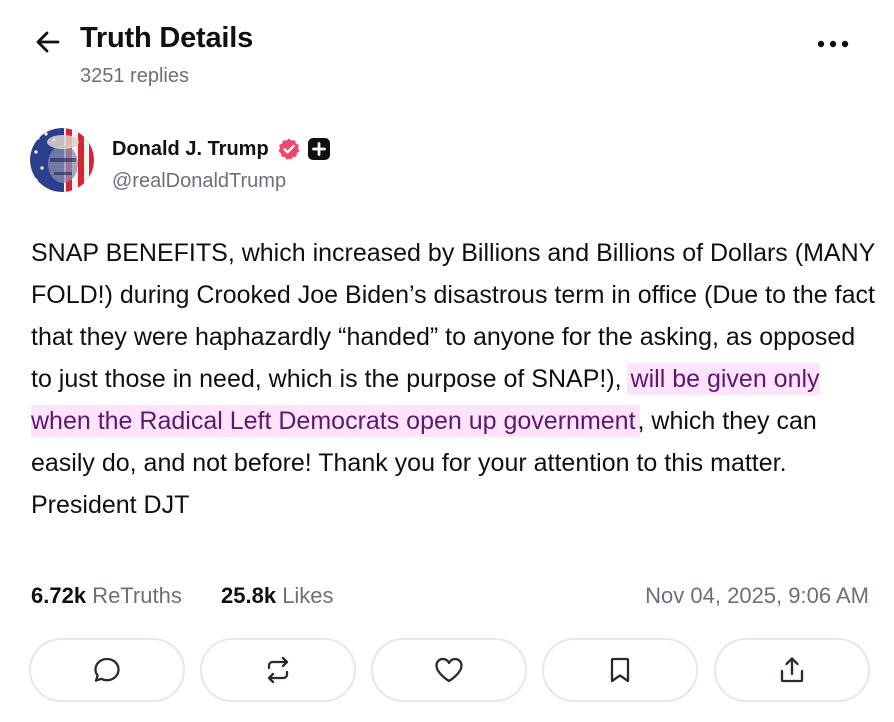  I want to click on heart-icon, so click(449, 670).